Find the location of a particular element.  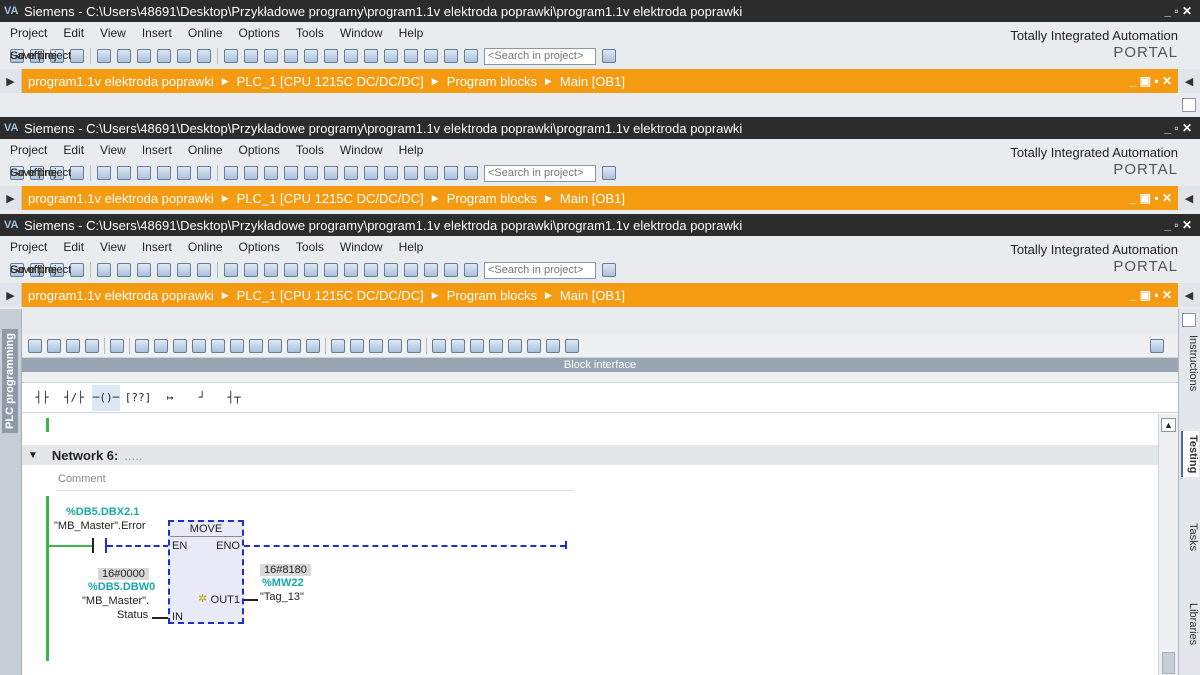

compare-icon is located at coordinates (414, 345).